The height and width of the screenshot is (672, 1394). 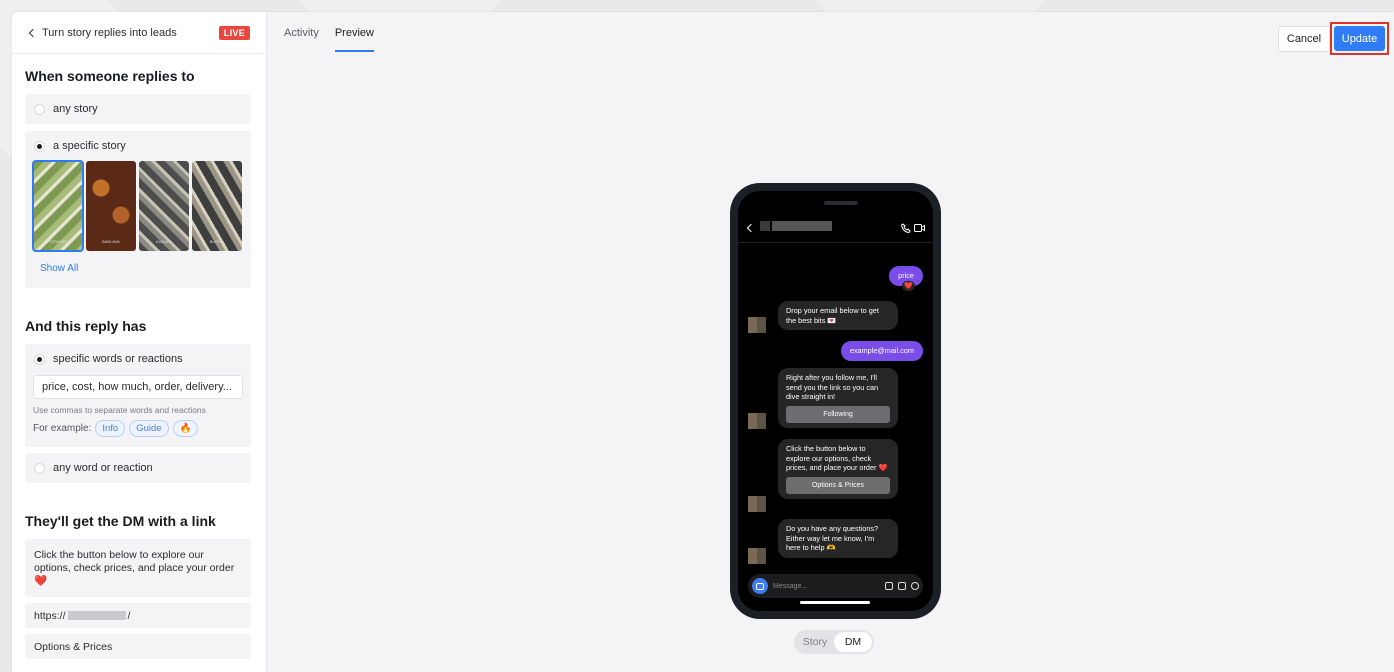 I want to click on show-all-link: Show All, so click(x=59, y=268).